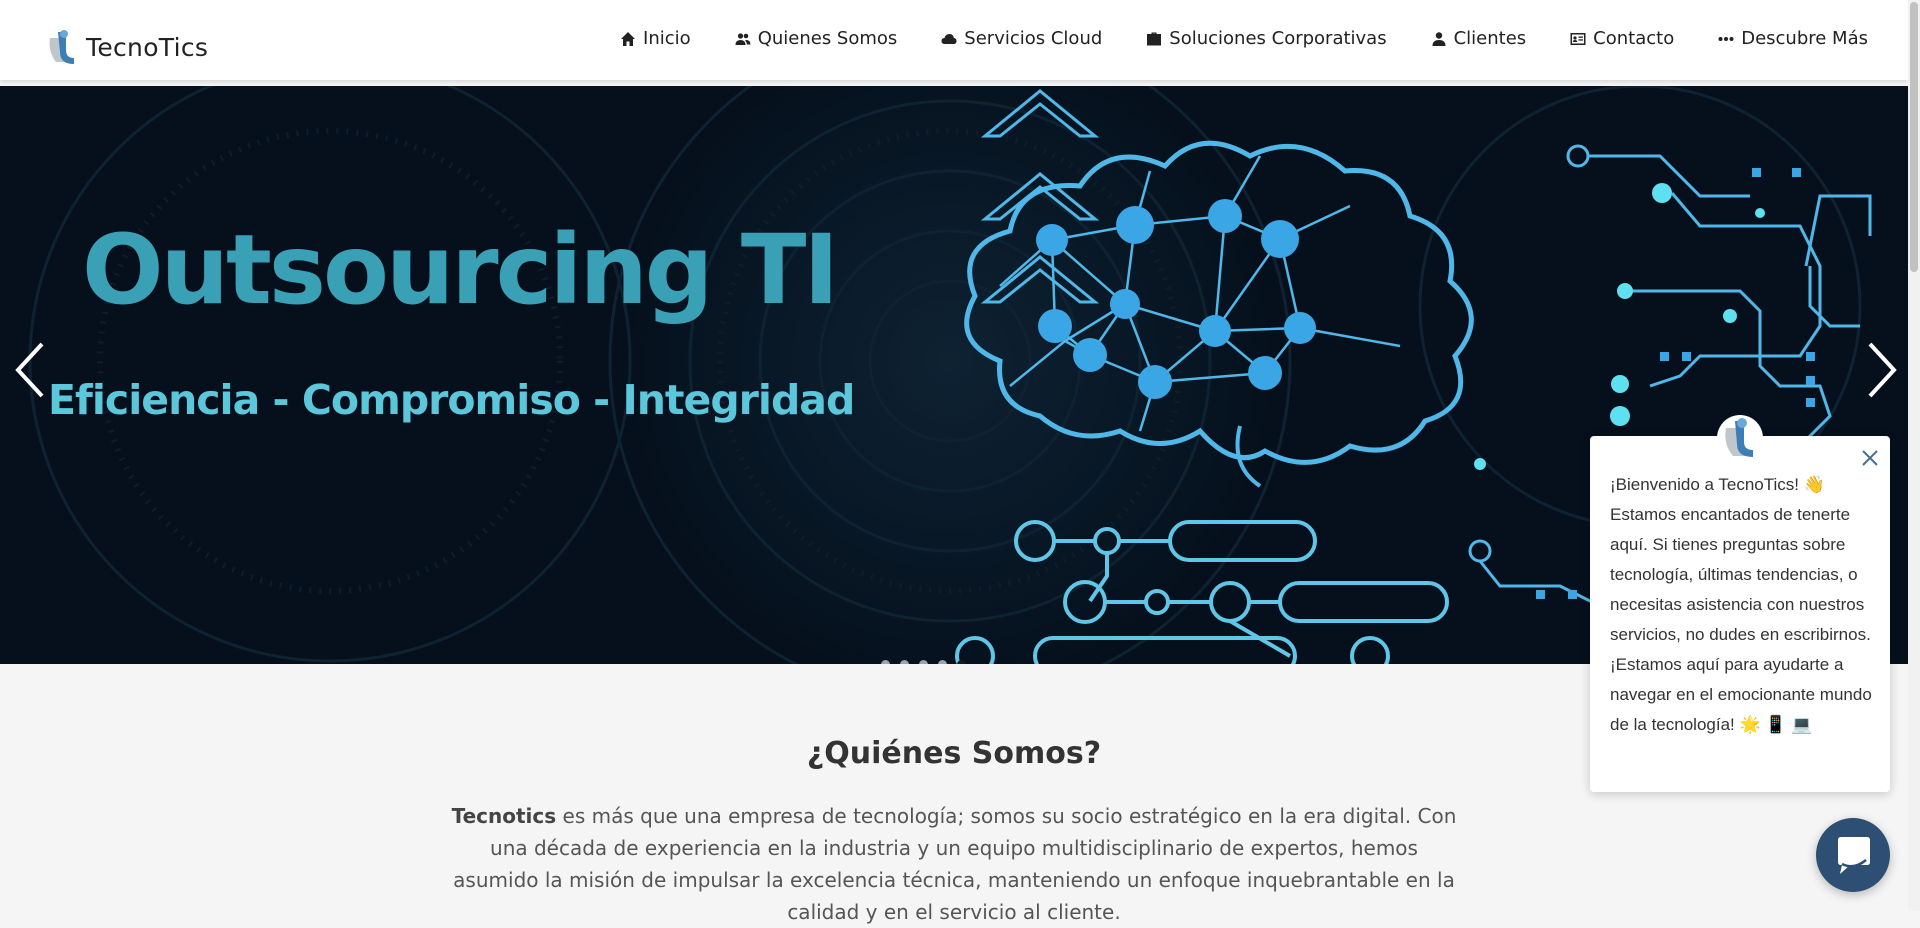  I want to click on chevron-left-icon, so click(29, 370).